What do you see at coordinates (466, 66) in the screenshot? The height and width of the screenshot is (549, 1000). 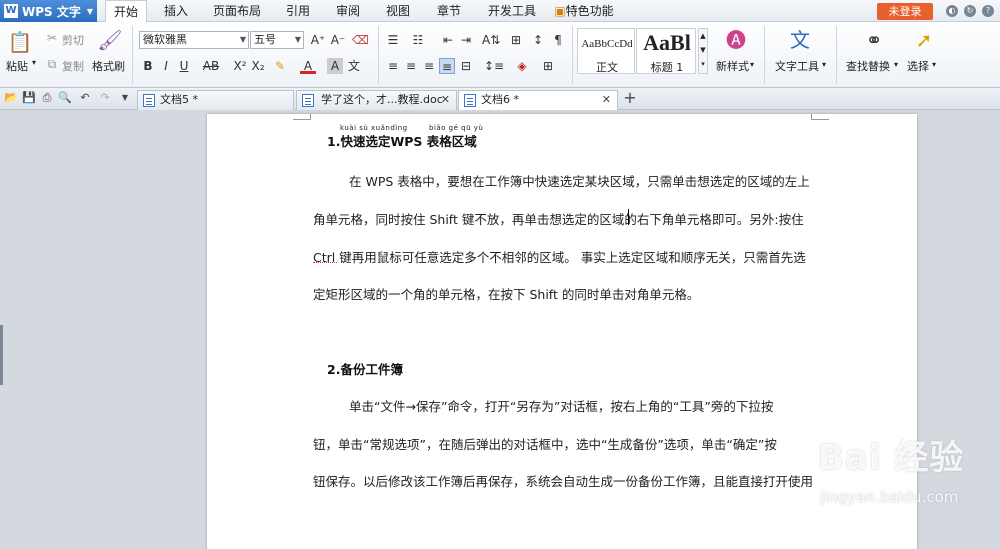 I see `distributed-icon: ⊟` at bounding box center [466, 66].